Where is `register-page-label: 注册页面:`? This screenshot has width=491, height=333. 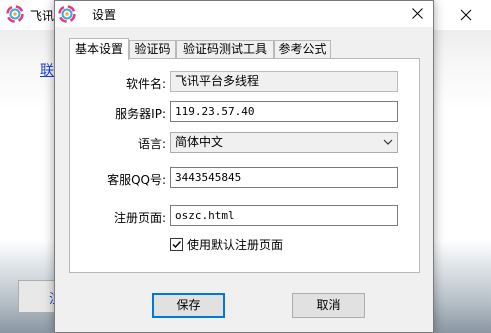
register-page-label: 注册页面: is located at coordinates (139, 218).